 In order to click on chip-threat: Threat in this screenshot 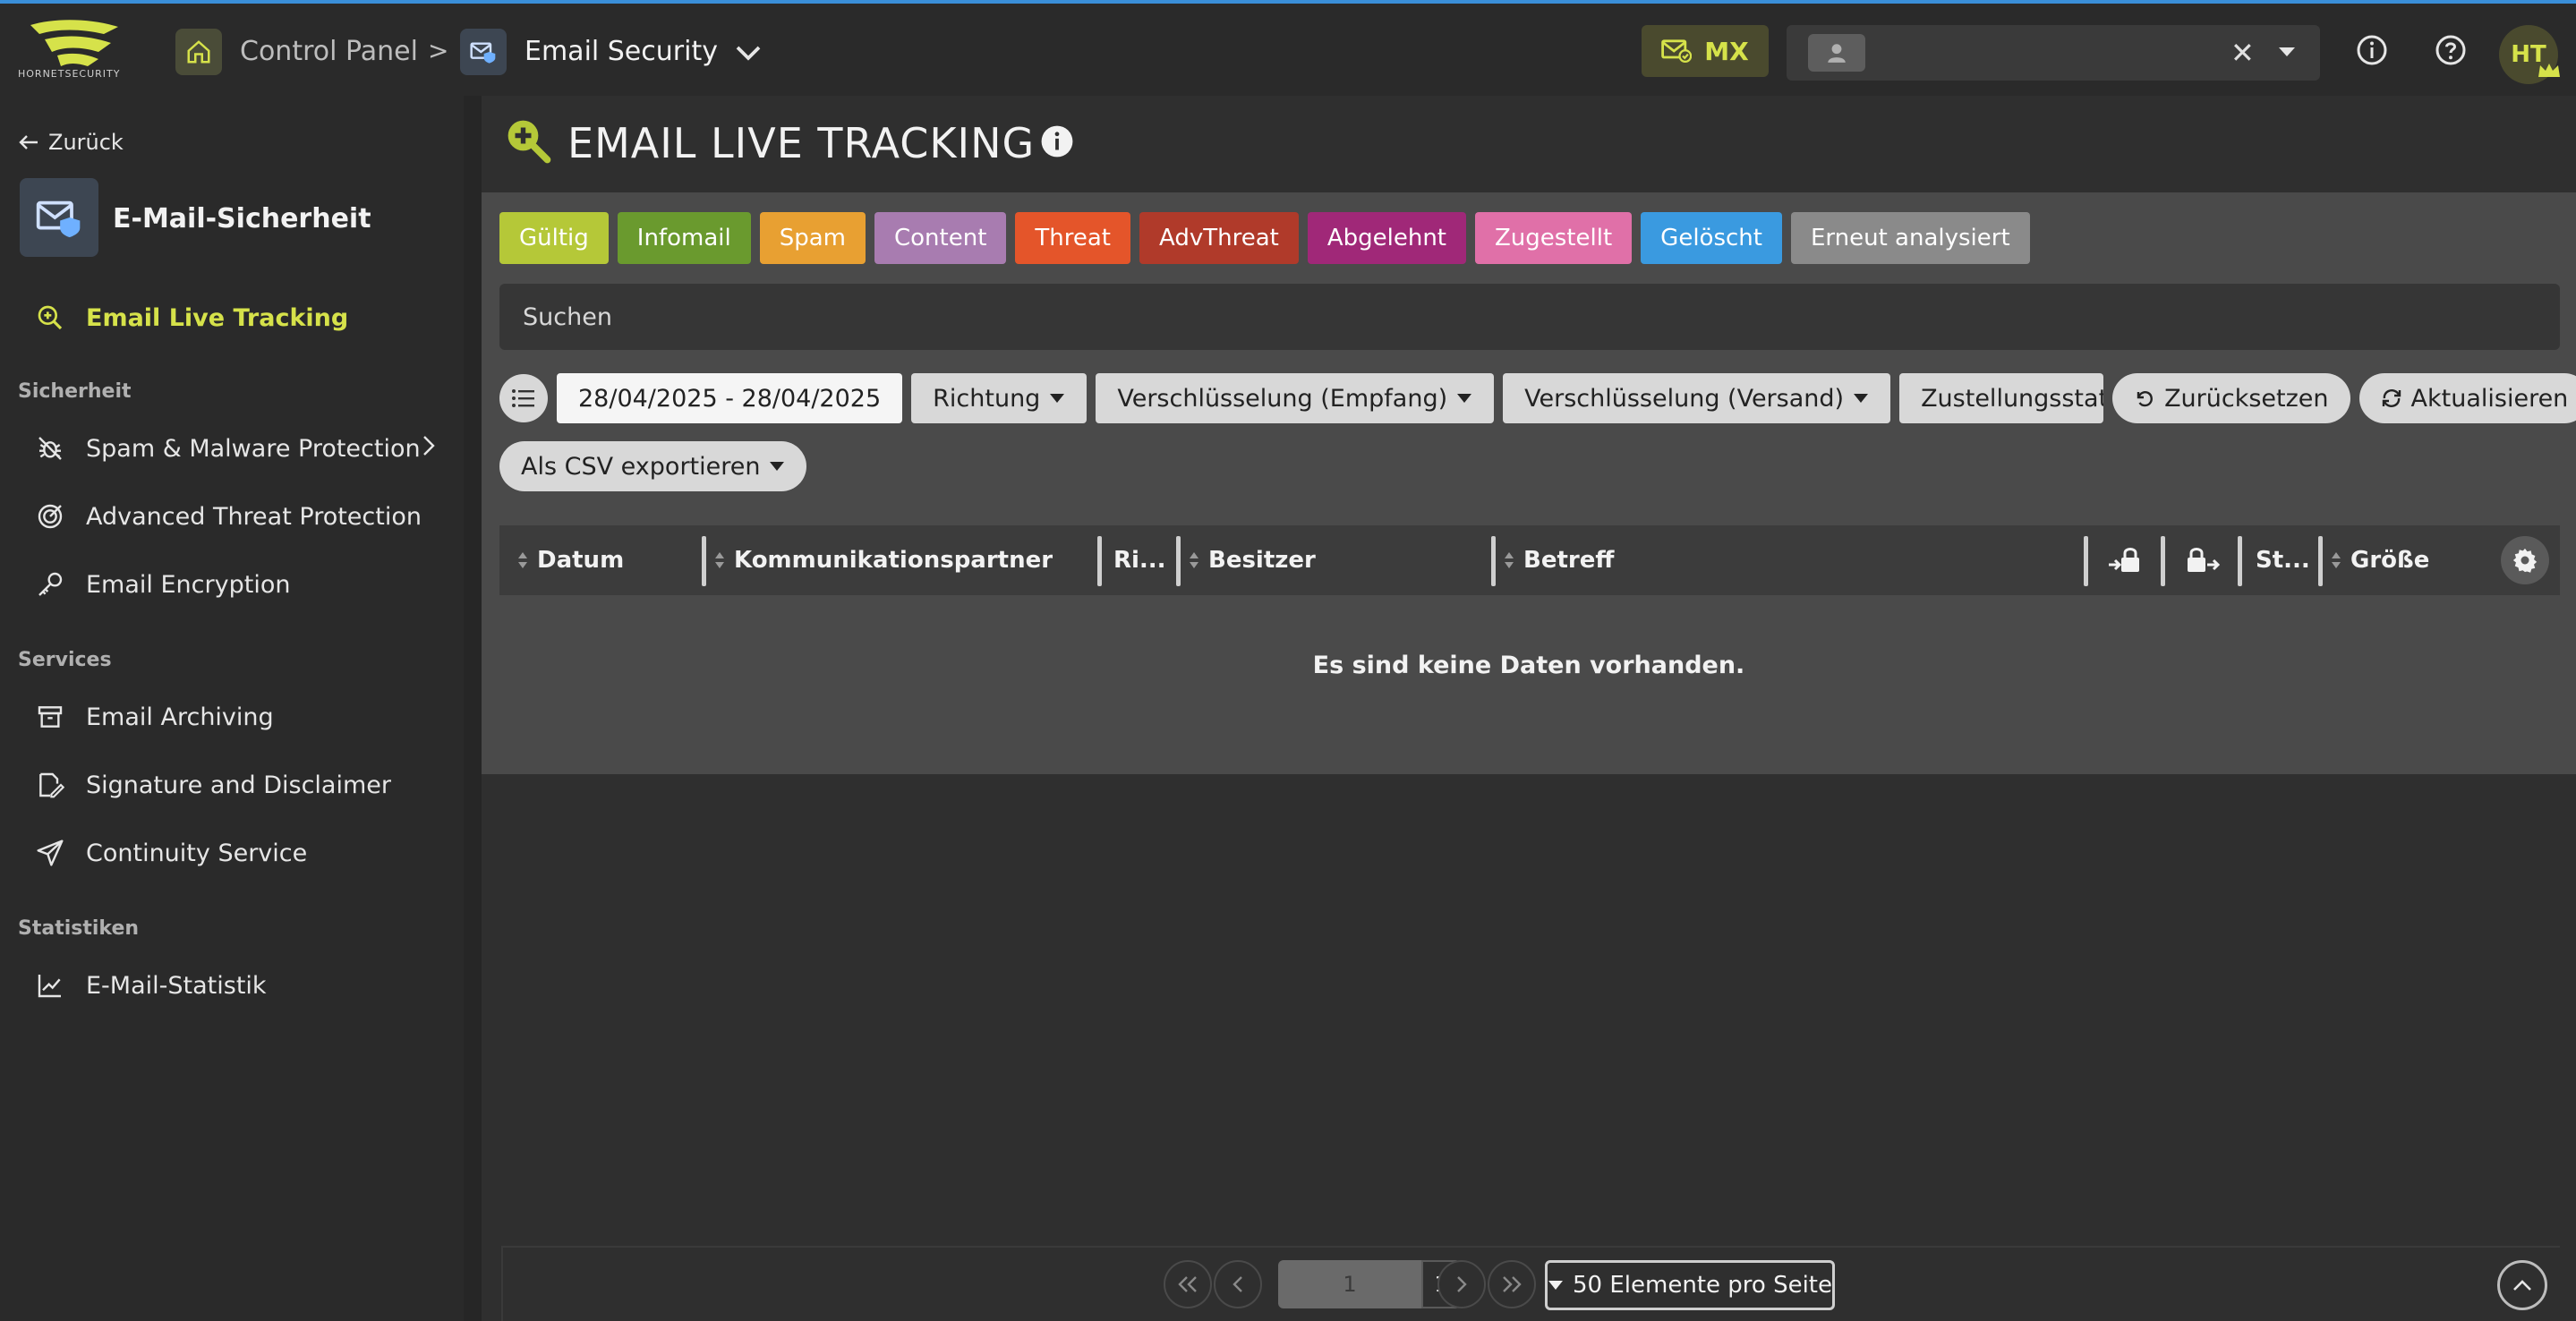, I will do `click(1072, 238)`.